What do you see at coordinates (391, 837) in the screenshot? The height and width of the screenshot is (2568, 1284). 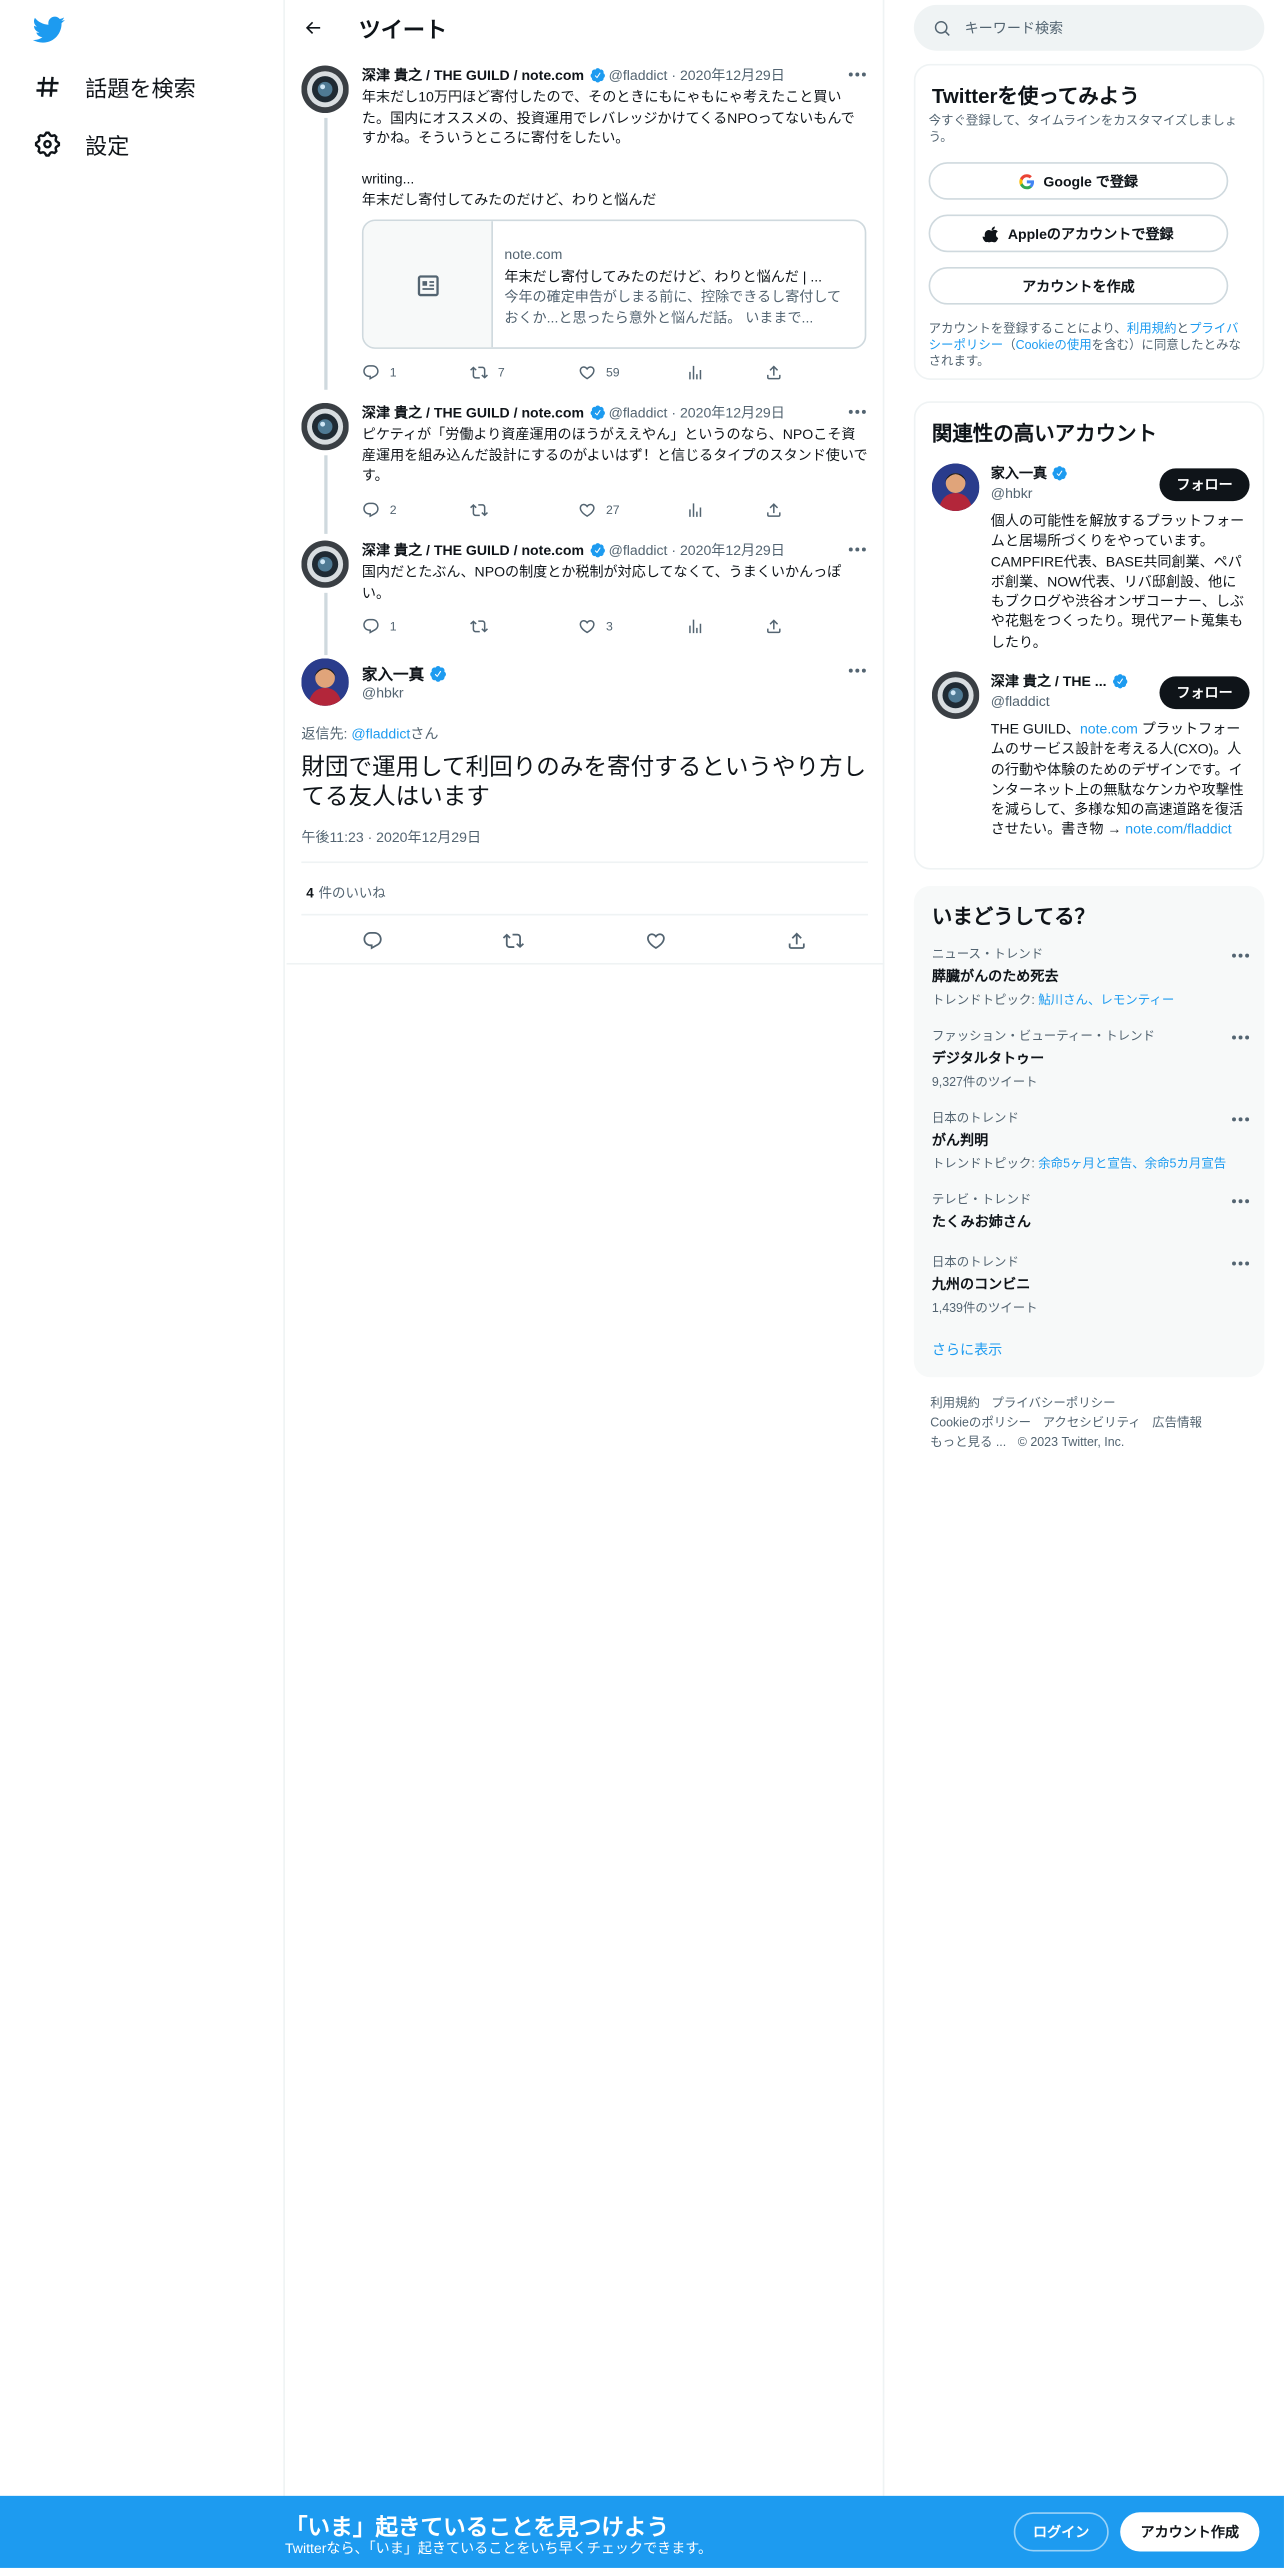 I see `tweet-timestamp: 午後11:23 · 2020年12月29日` at bounding box center [391, 837].